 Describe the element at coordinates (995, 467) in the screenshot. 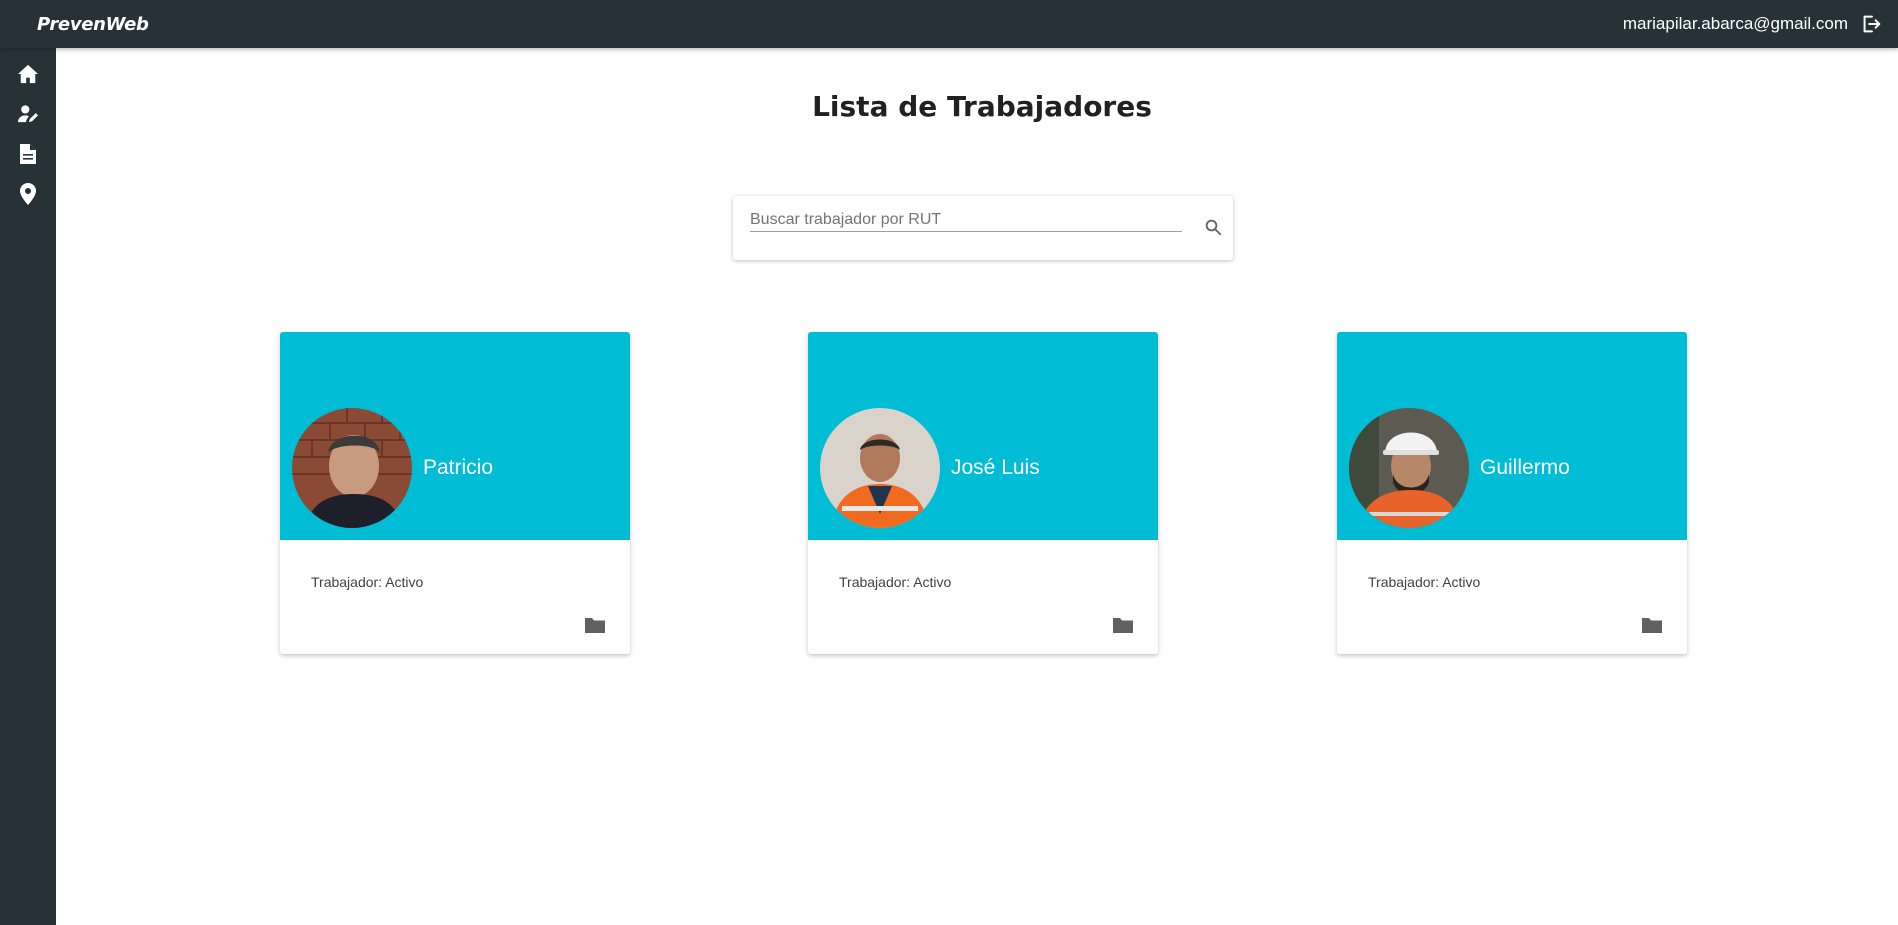

I see `worker-name: José Luis` at that location.